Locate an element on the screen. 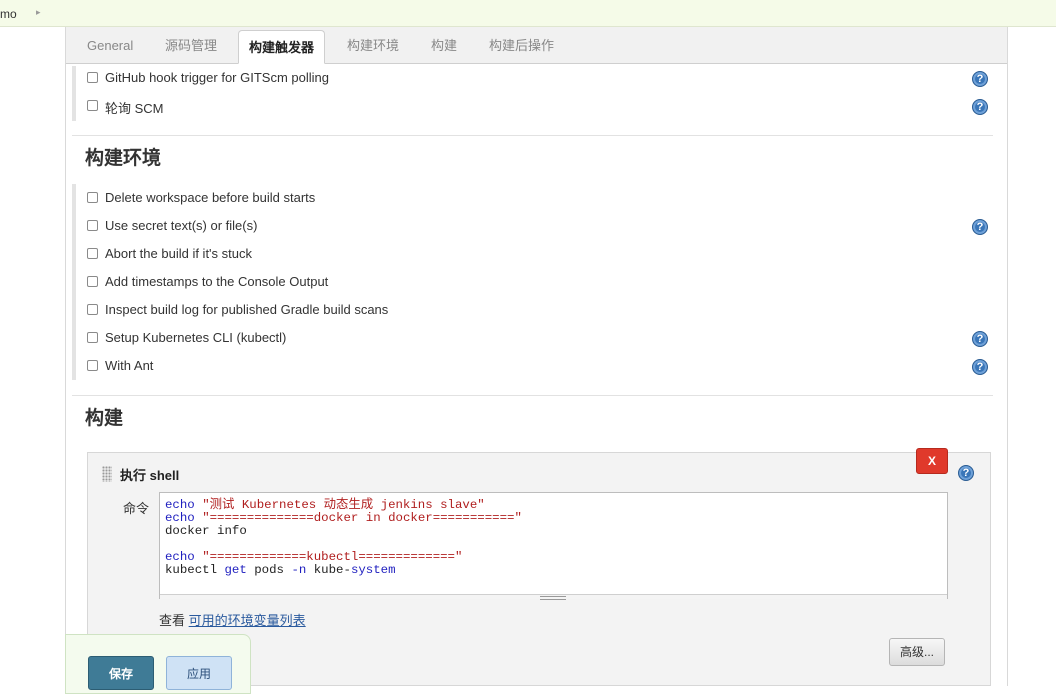  env-kubectl-label: Setup Kubernetes CLI (kubectl) is located at coordinates (196, 337).